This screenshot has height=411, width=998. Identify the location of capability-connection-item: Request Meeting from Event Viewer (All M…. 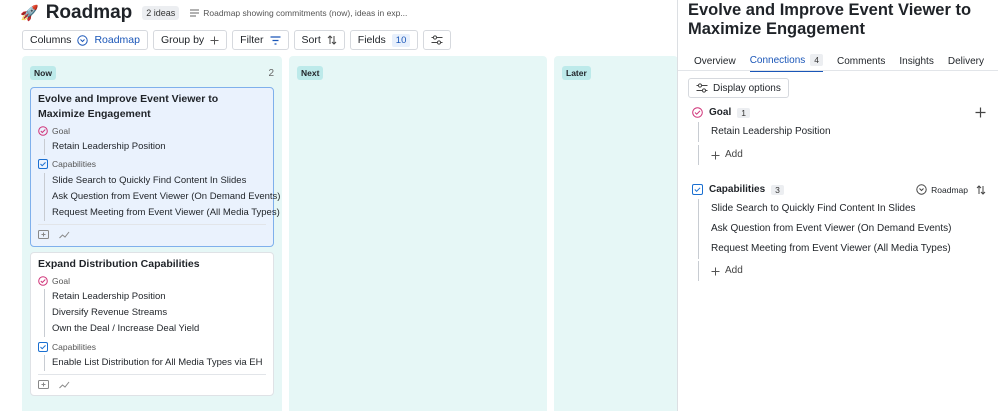
(824, 249).